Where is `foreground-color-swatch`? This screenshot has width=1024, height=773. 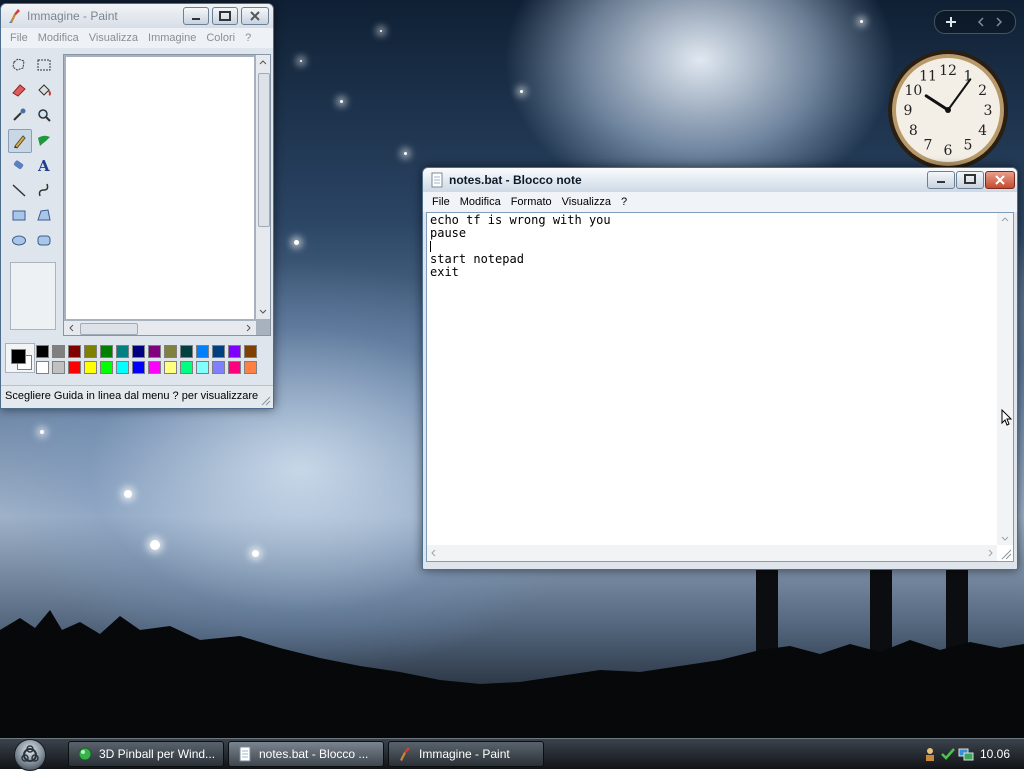 foreground-color-swatch is located at coordinates (18, 356).